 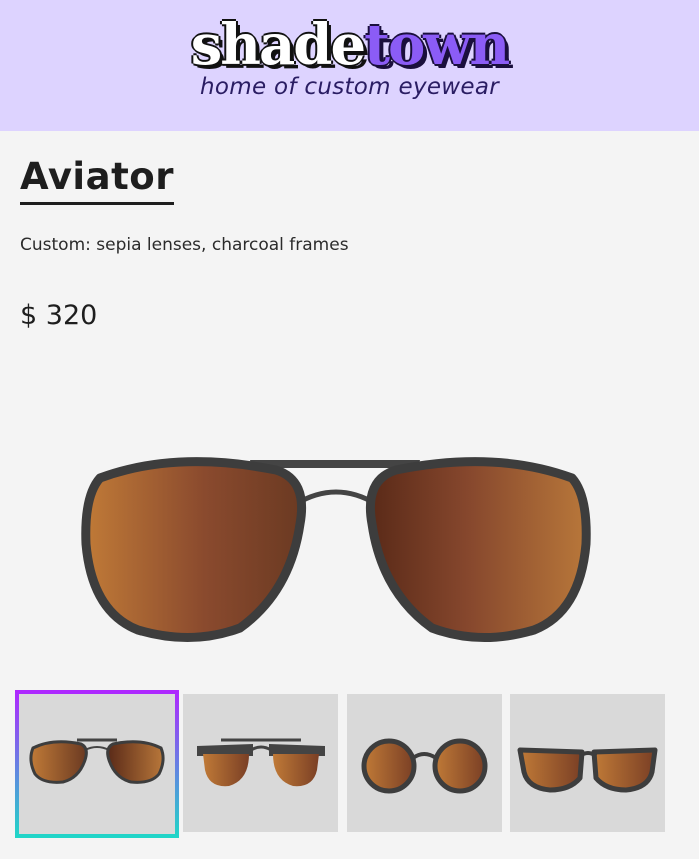 What do you see at coordinates (97, 761) in the screenshot?
I see `aviator-thumb-icon` at bounding box center [97, 761].